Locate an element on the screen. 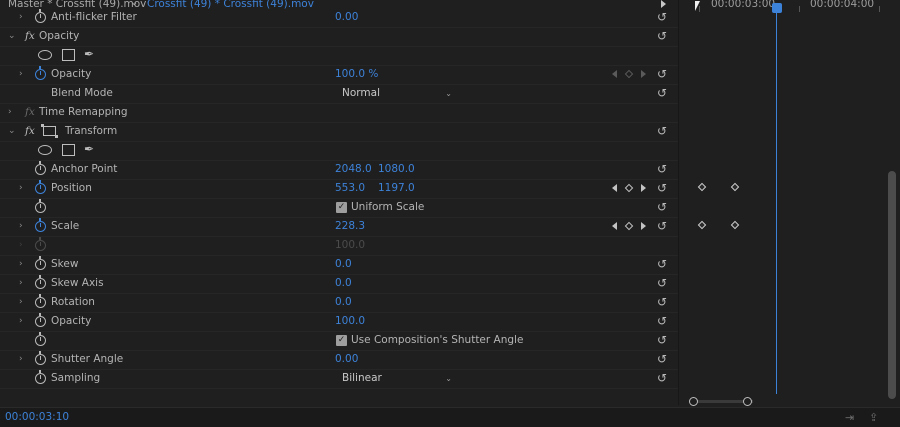 The height and width of the screenshot is (427, 900). row-position: › Position 553.0 1197.0 ↺ is located at coordinates (339, 189).